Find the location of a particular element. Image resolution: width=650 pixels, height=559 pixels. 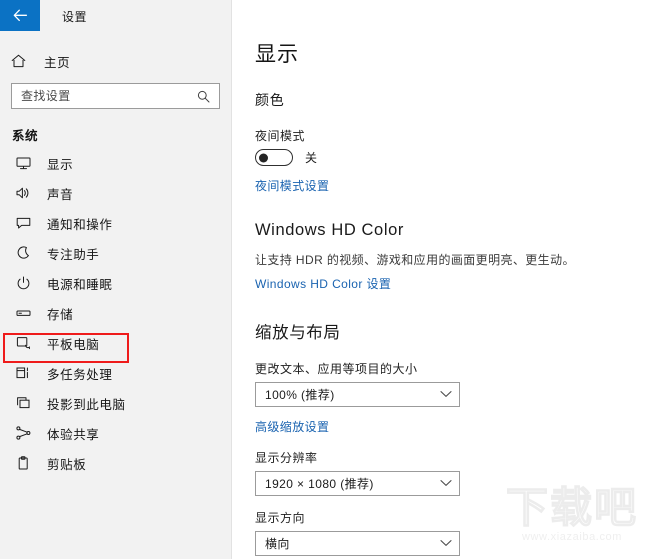

sidebar-item-clipboard-label: 剪贴板 is located at coordinates (67, 464).